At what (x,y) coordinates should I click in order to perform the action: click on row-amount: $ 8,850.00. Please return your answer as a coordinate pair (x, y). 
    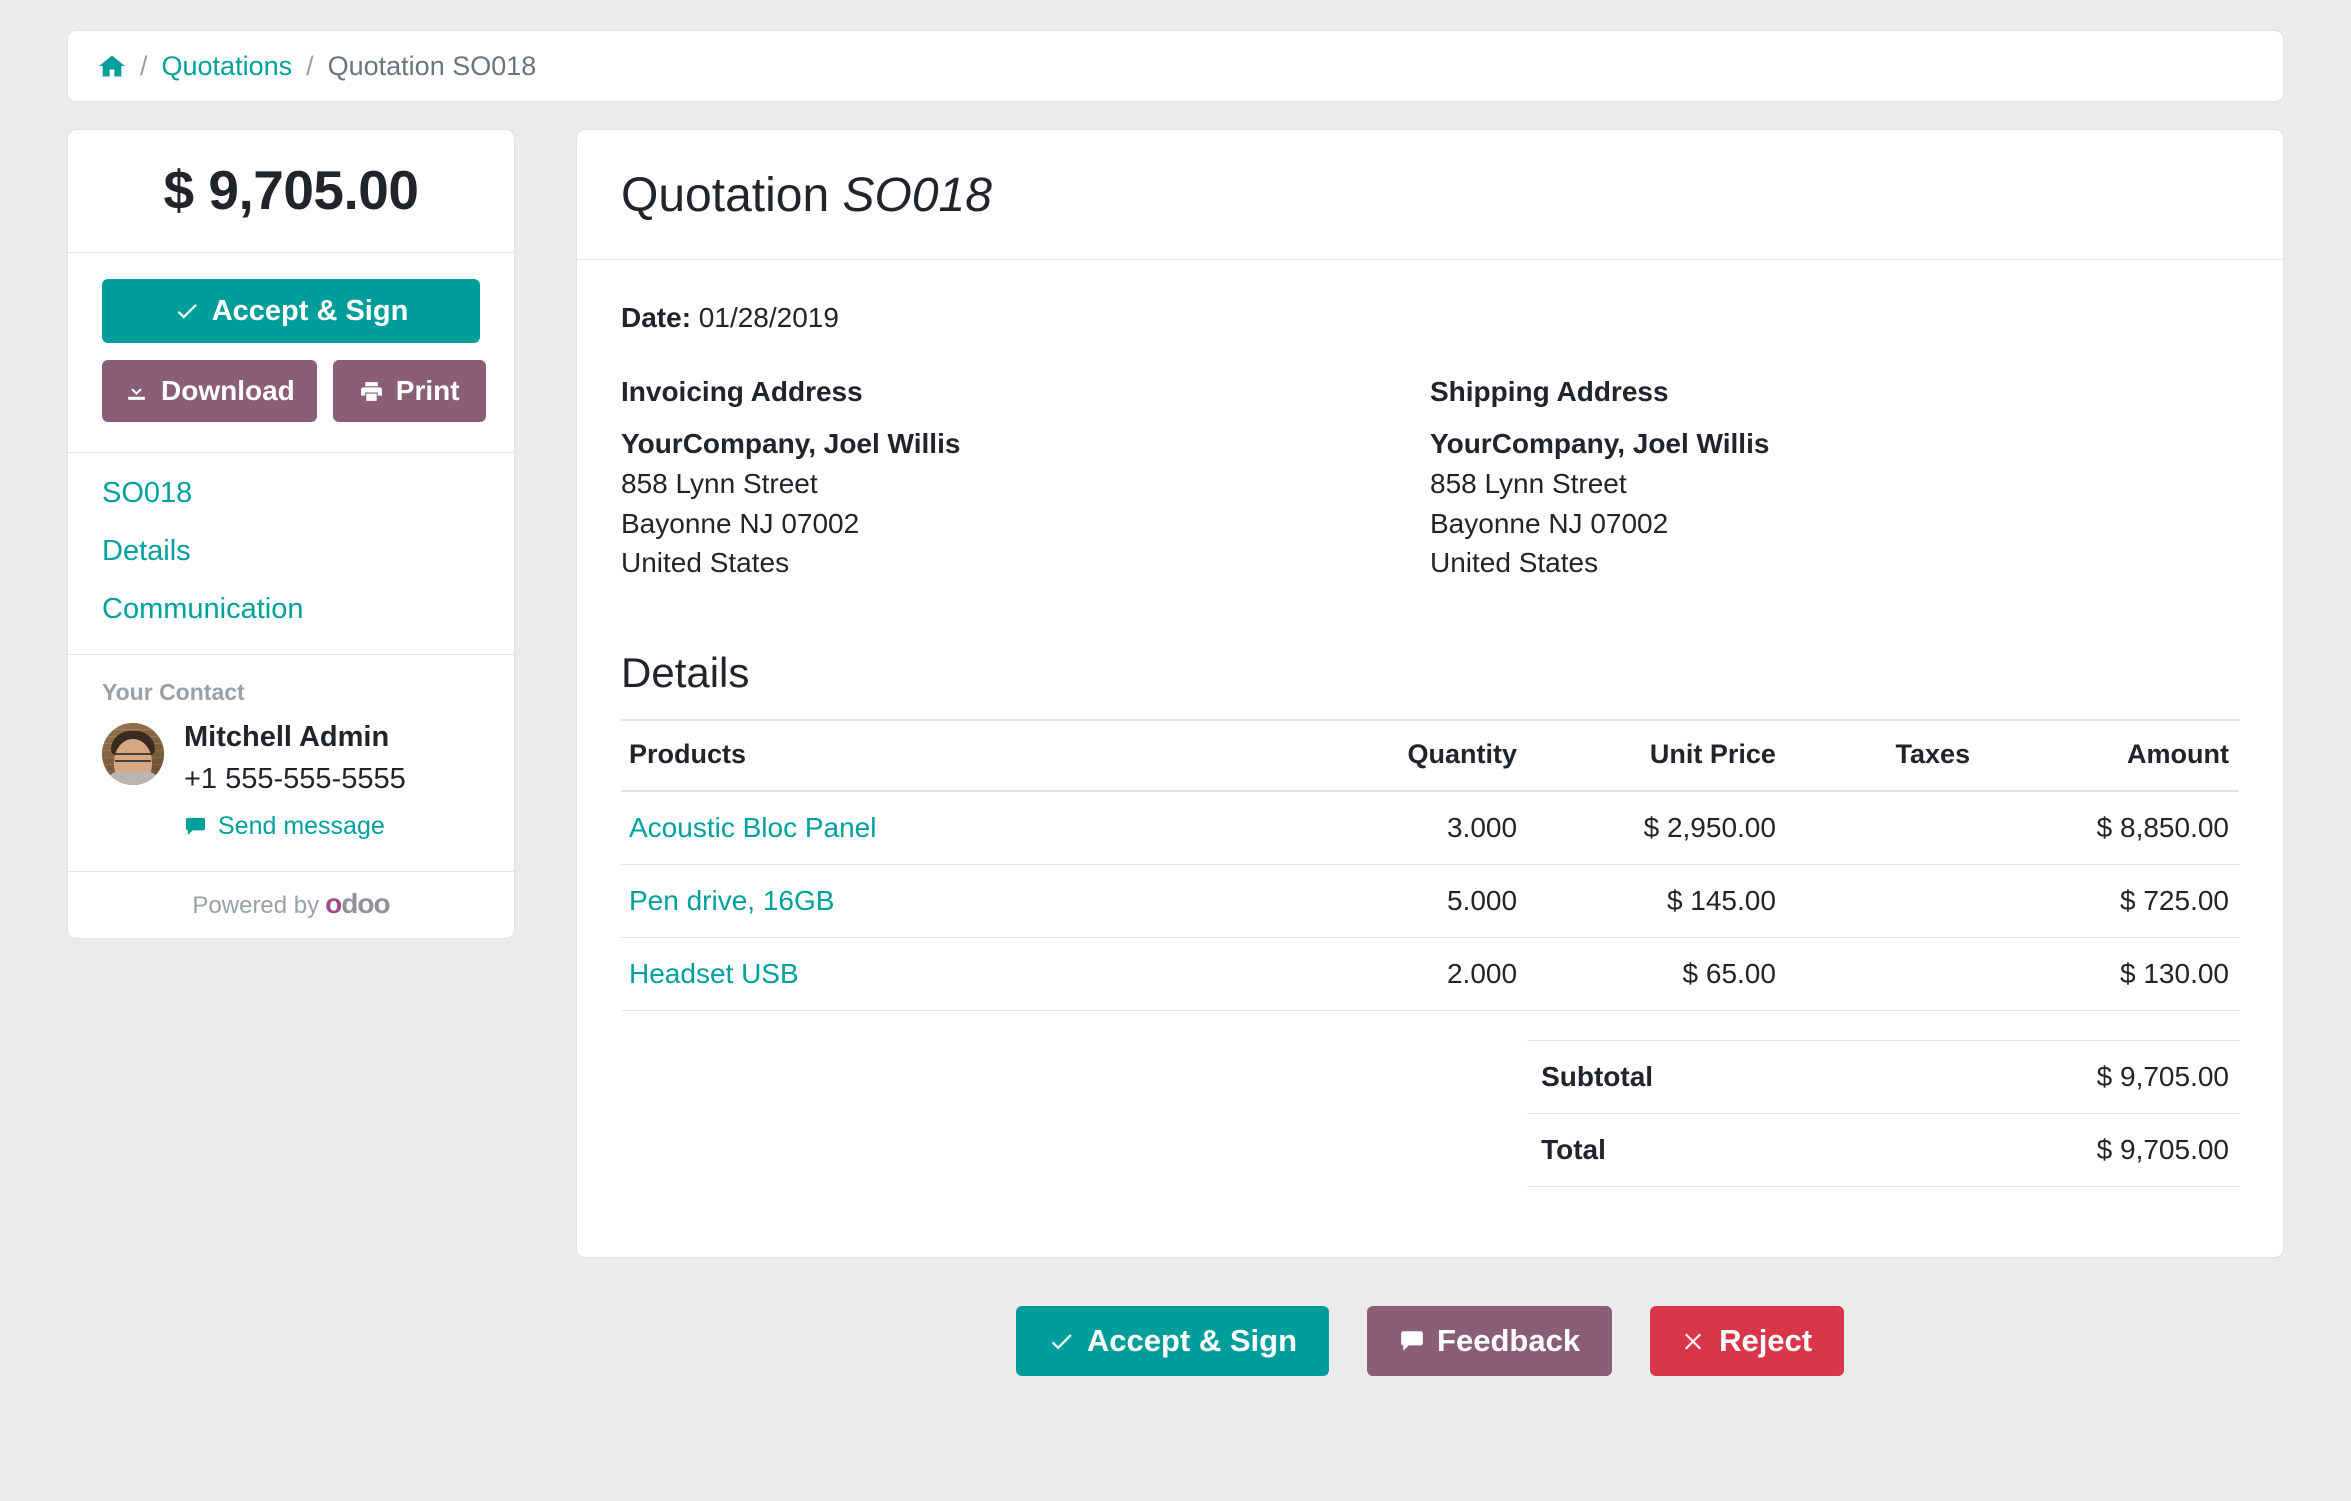
    Looking at the image, I should click on (2109, 828).